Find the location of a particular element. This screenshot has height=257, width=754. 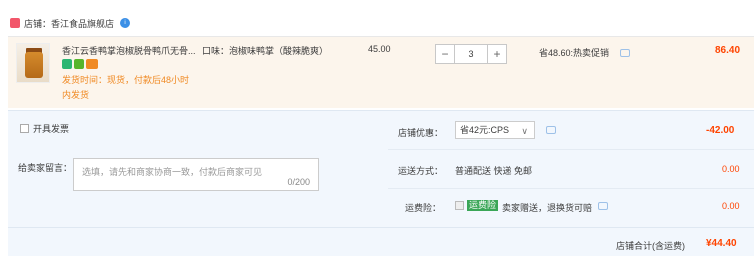

shipping-label: 运送方式： is located at coordinates (421, 171).